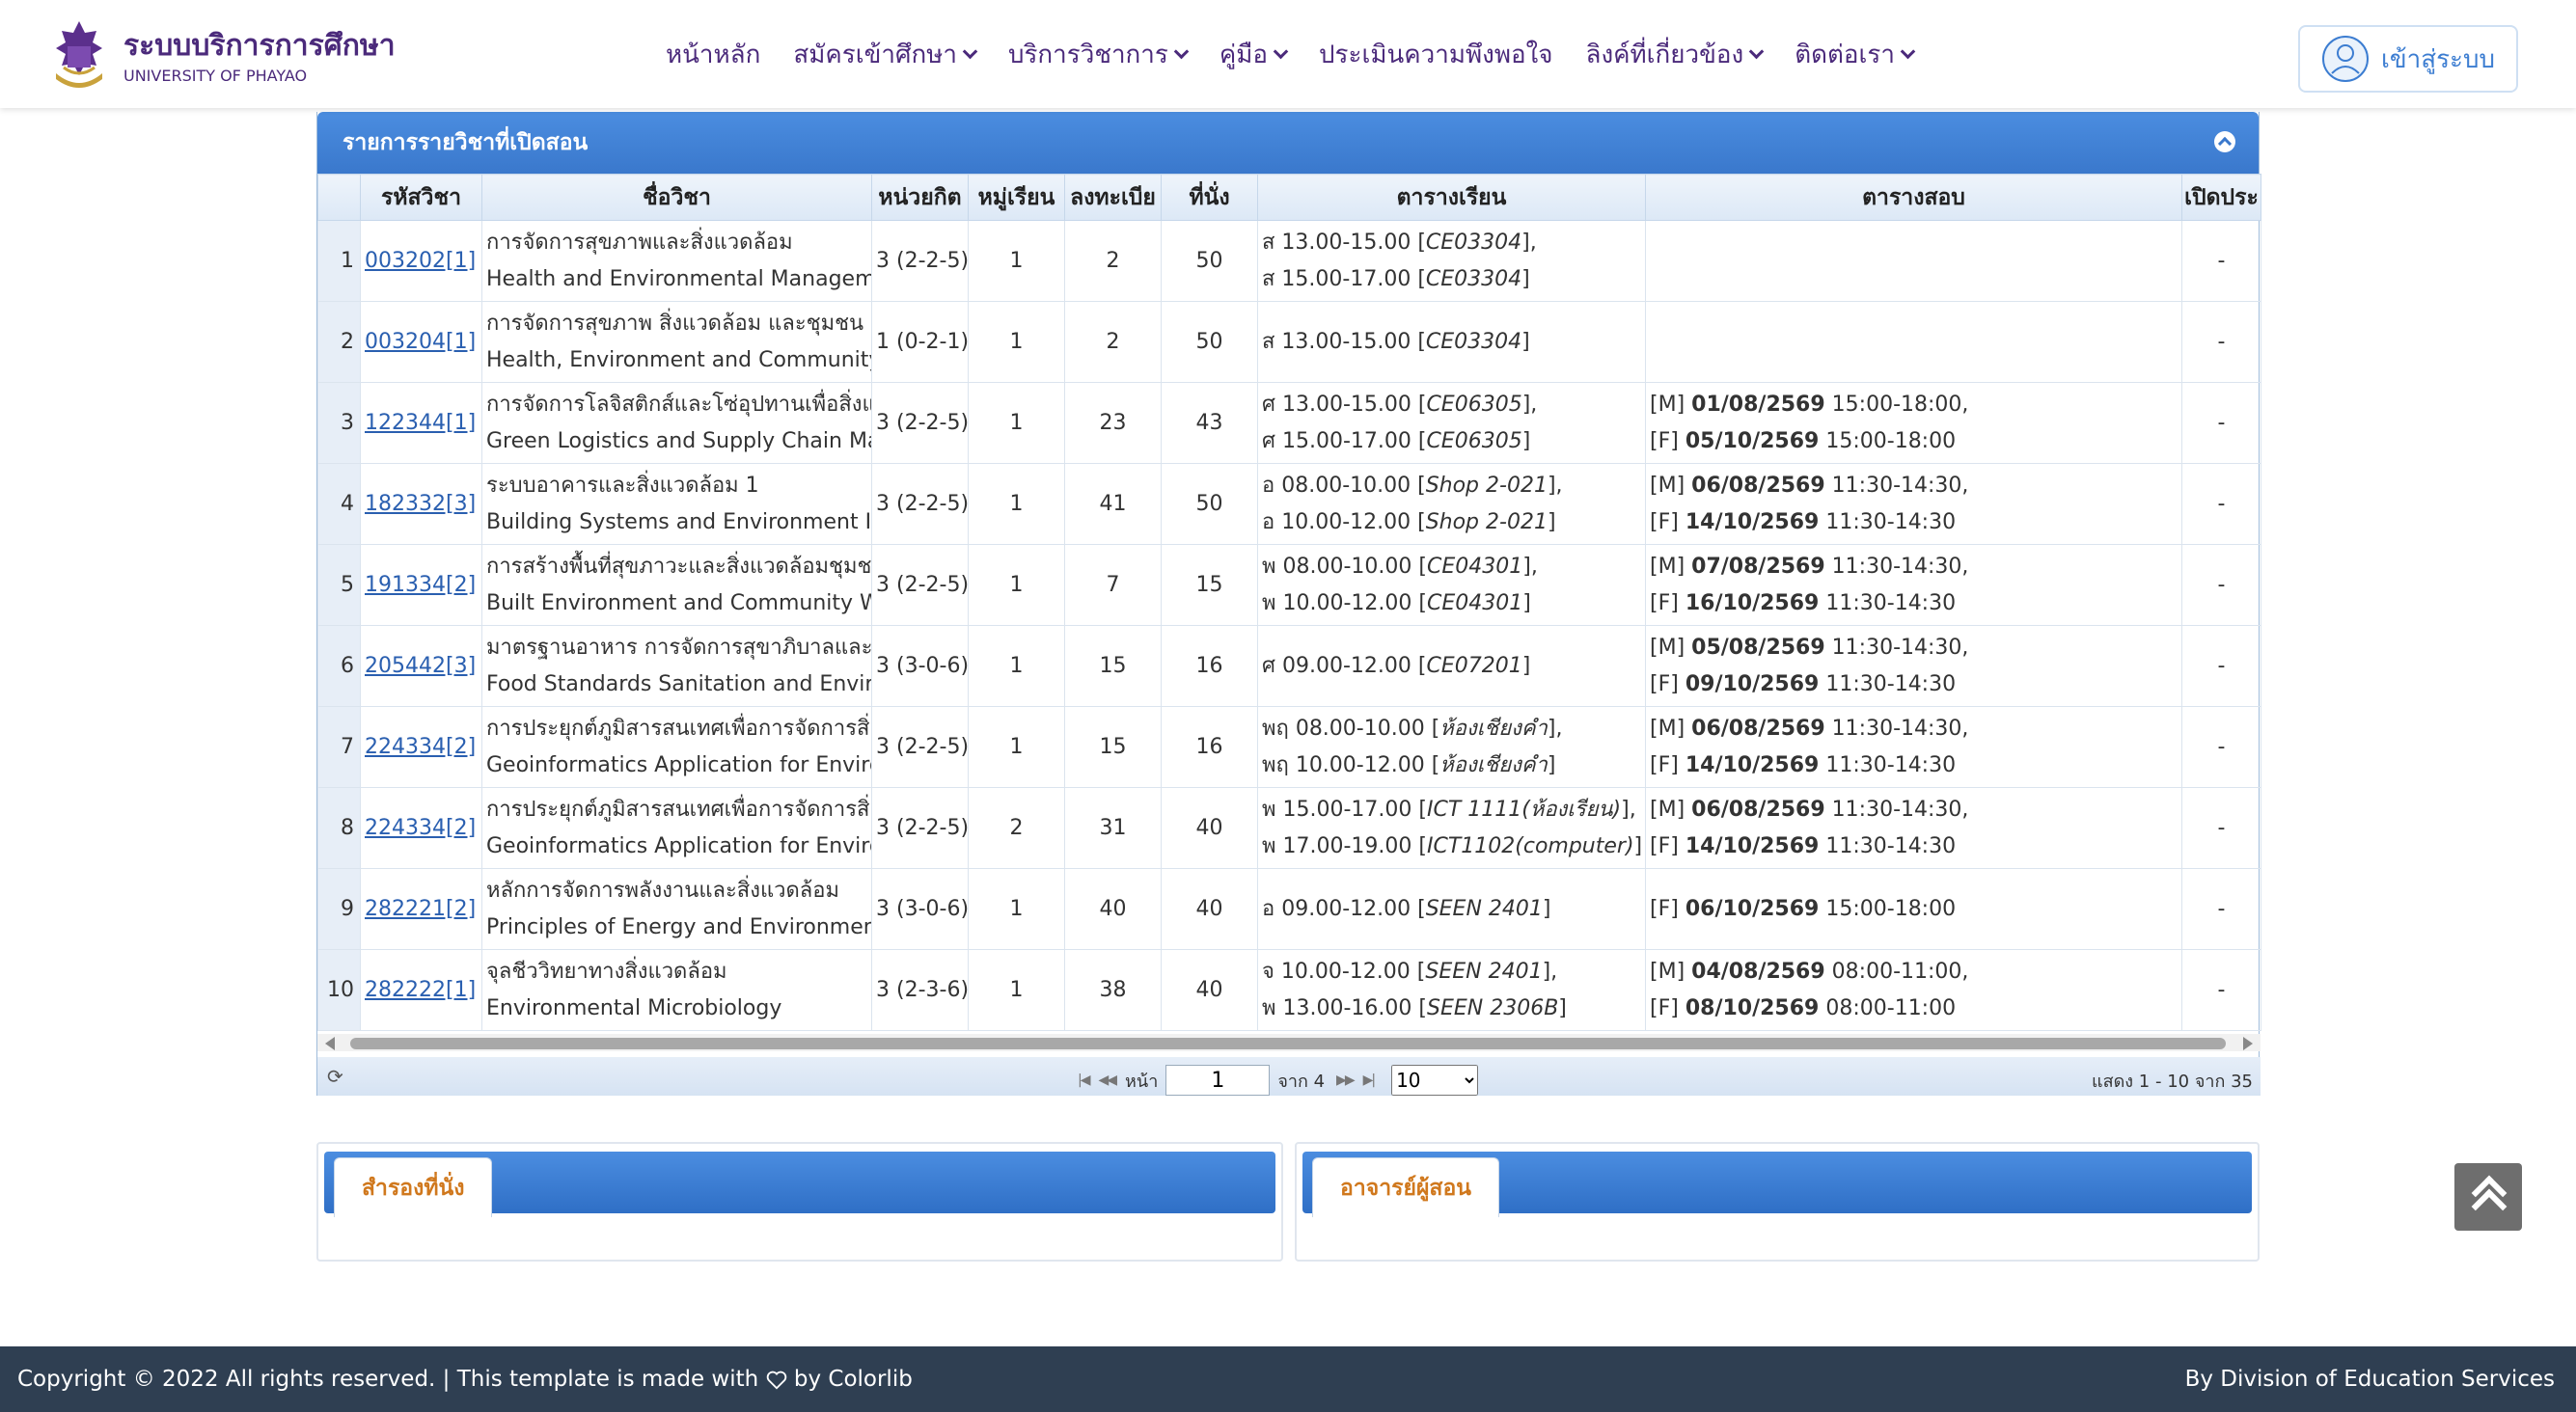 This screenshot has width=2576, height=1412. What do you see at coordinates (1454, 486) in the screenshot?
I see `schedule-line: อ 08.00-10.00 [Shop 2-021],` at bounding box center [1454, 486].